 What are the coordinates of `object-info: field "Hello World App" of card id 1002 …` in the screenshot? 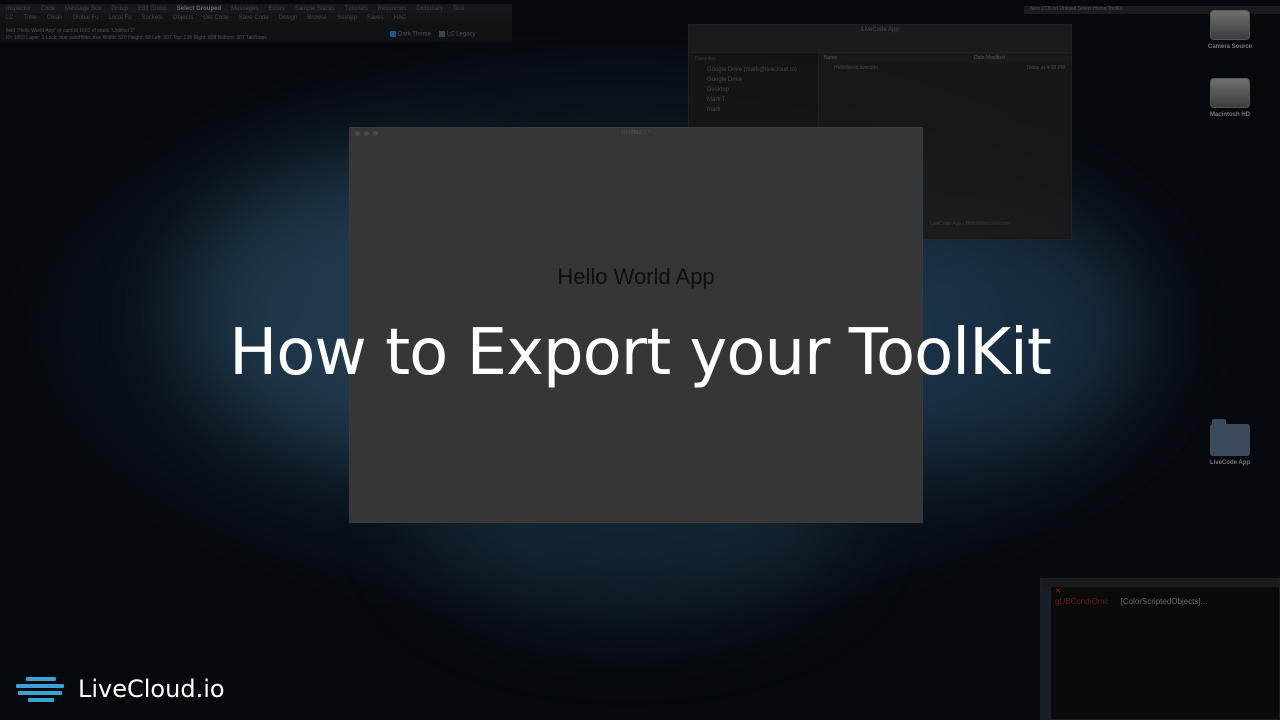 It's located at (136, 35).